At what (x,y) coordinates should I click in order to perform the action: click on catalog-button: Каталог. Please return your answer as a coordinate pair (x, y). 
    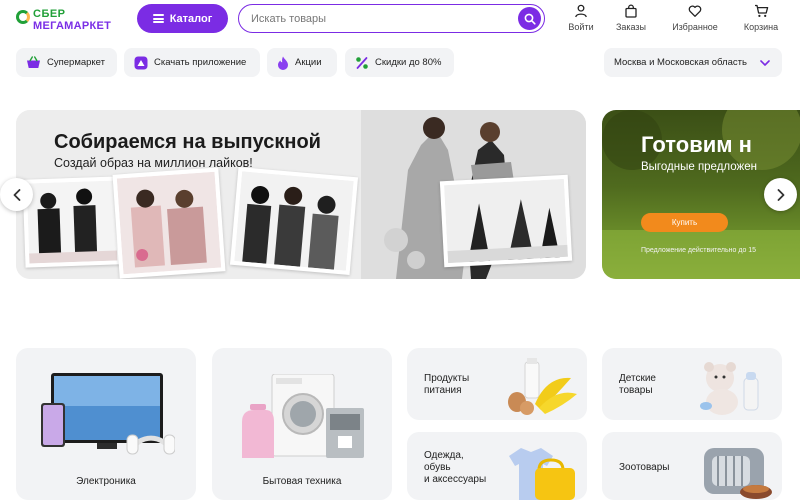
    Looking at the image, I should click on (182, 18).